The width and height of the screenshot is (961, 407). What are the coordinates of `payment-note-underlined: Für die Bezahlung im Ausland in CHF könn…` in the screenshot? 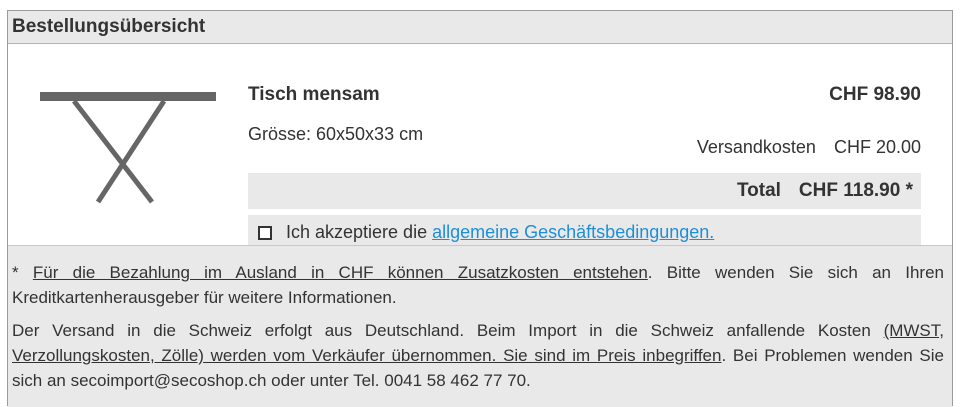 It's located at (340, 272).